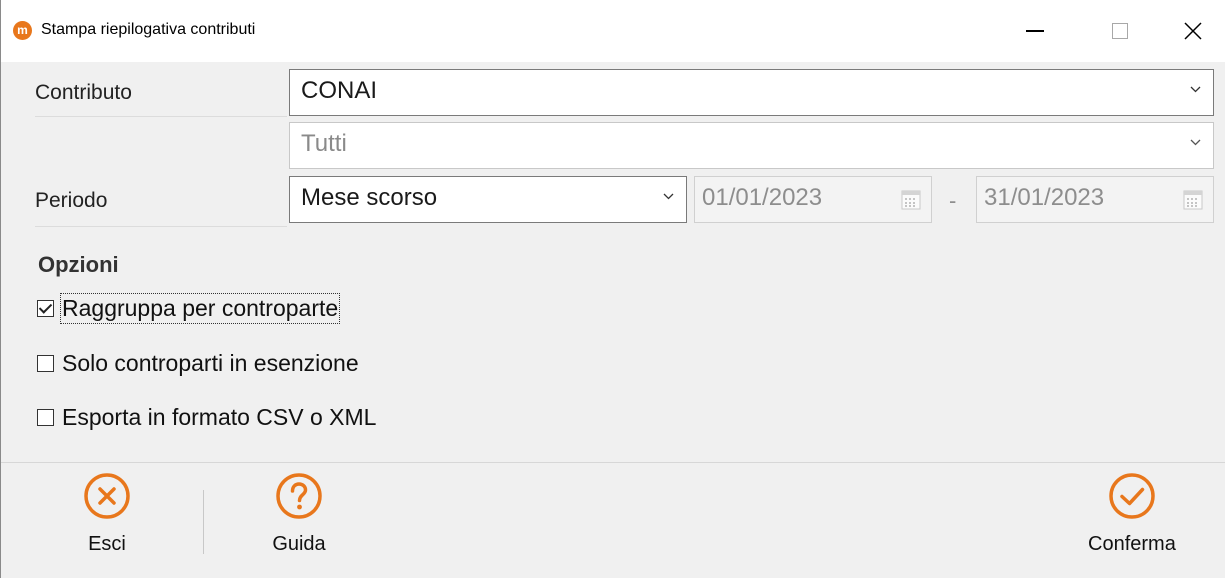 The image size is (1225, 578). What do you see at coordinates (324, 143) in the screenshot?
I see `subcontributo-value: Tutti` at bounding box center [324, 143].